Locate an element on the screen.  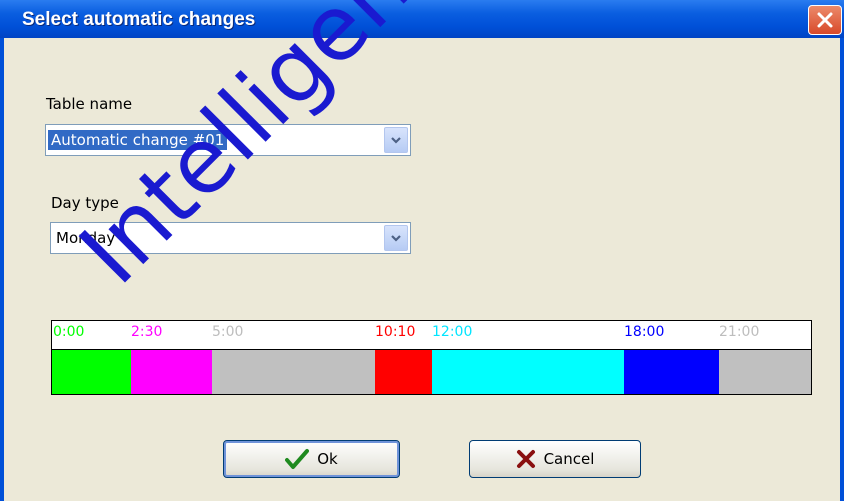
ok-button-label: Ok is located at coordinates (327, 459).